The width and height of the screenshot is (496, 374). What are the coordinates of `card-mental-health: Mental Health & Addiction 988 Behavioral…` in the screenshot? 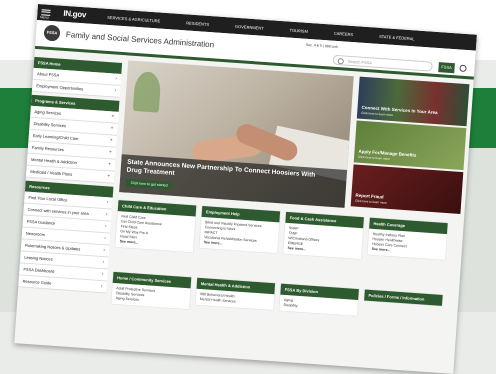 It's located at (235, 294).